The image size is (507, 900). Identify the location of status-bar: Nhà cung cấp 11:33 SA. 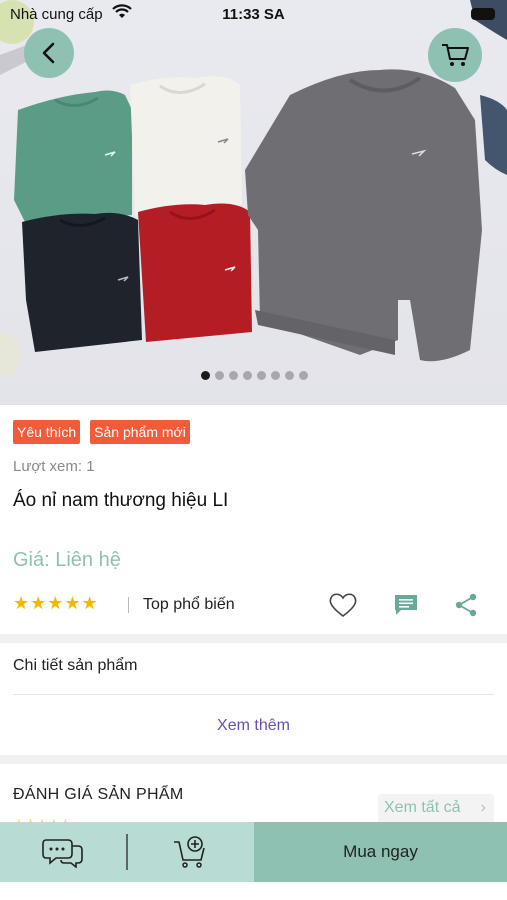
(253, 15).